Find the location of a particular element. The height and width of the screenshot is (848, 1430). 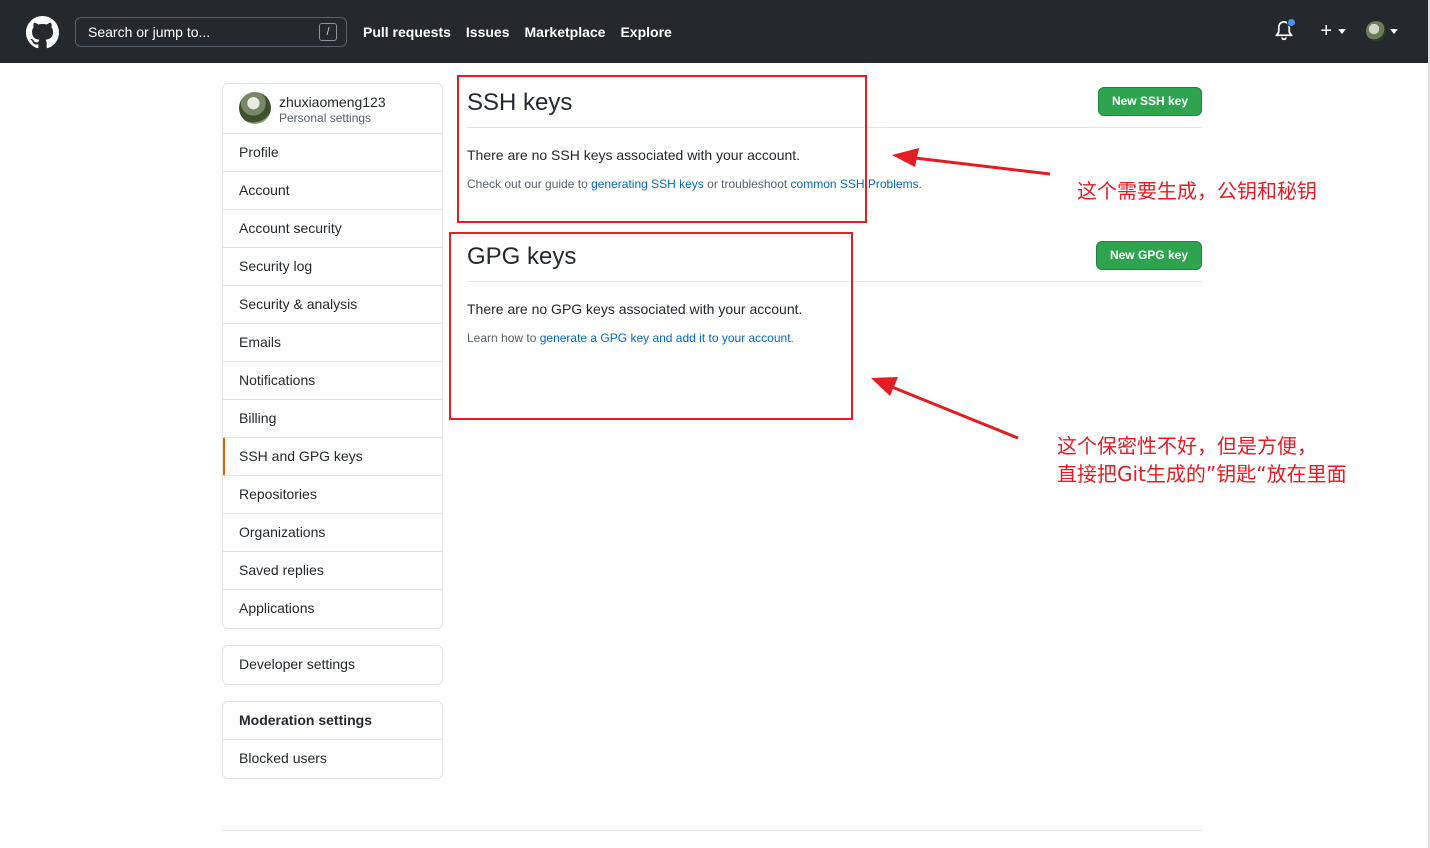

gpg-arrow-icon is located at coordinates (945, 408).